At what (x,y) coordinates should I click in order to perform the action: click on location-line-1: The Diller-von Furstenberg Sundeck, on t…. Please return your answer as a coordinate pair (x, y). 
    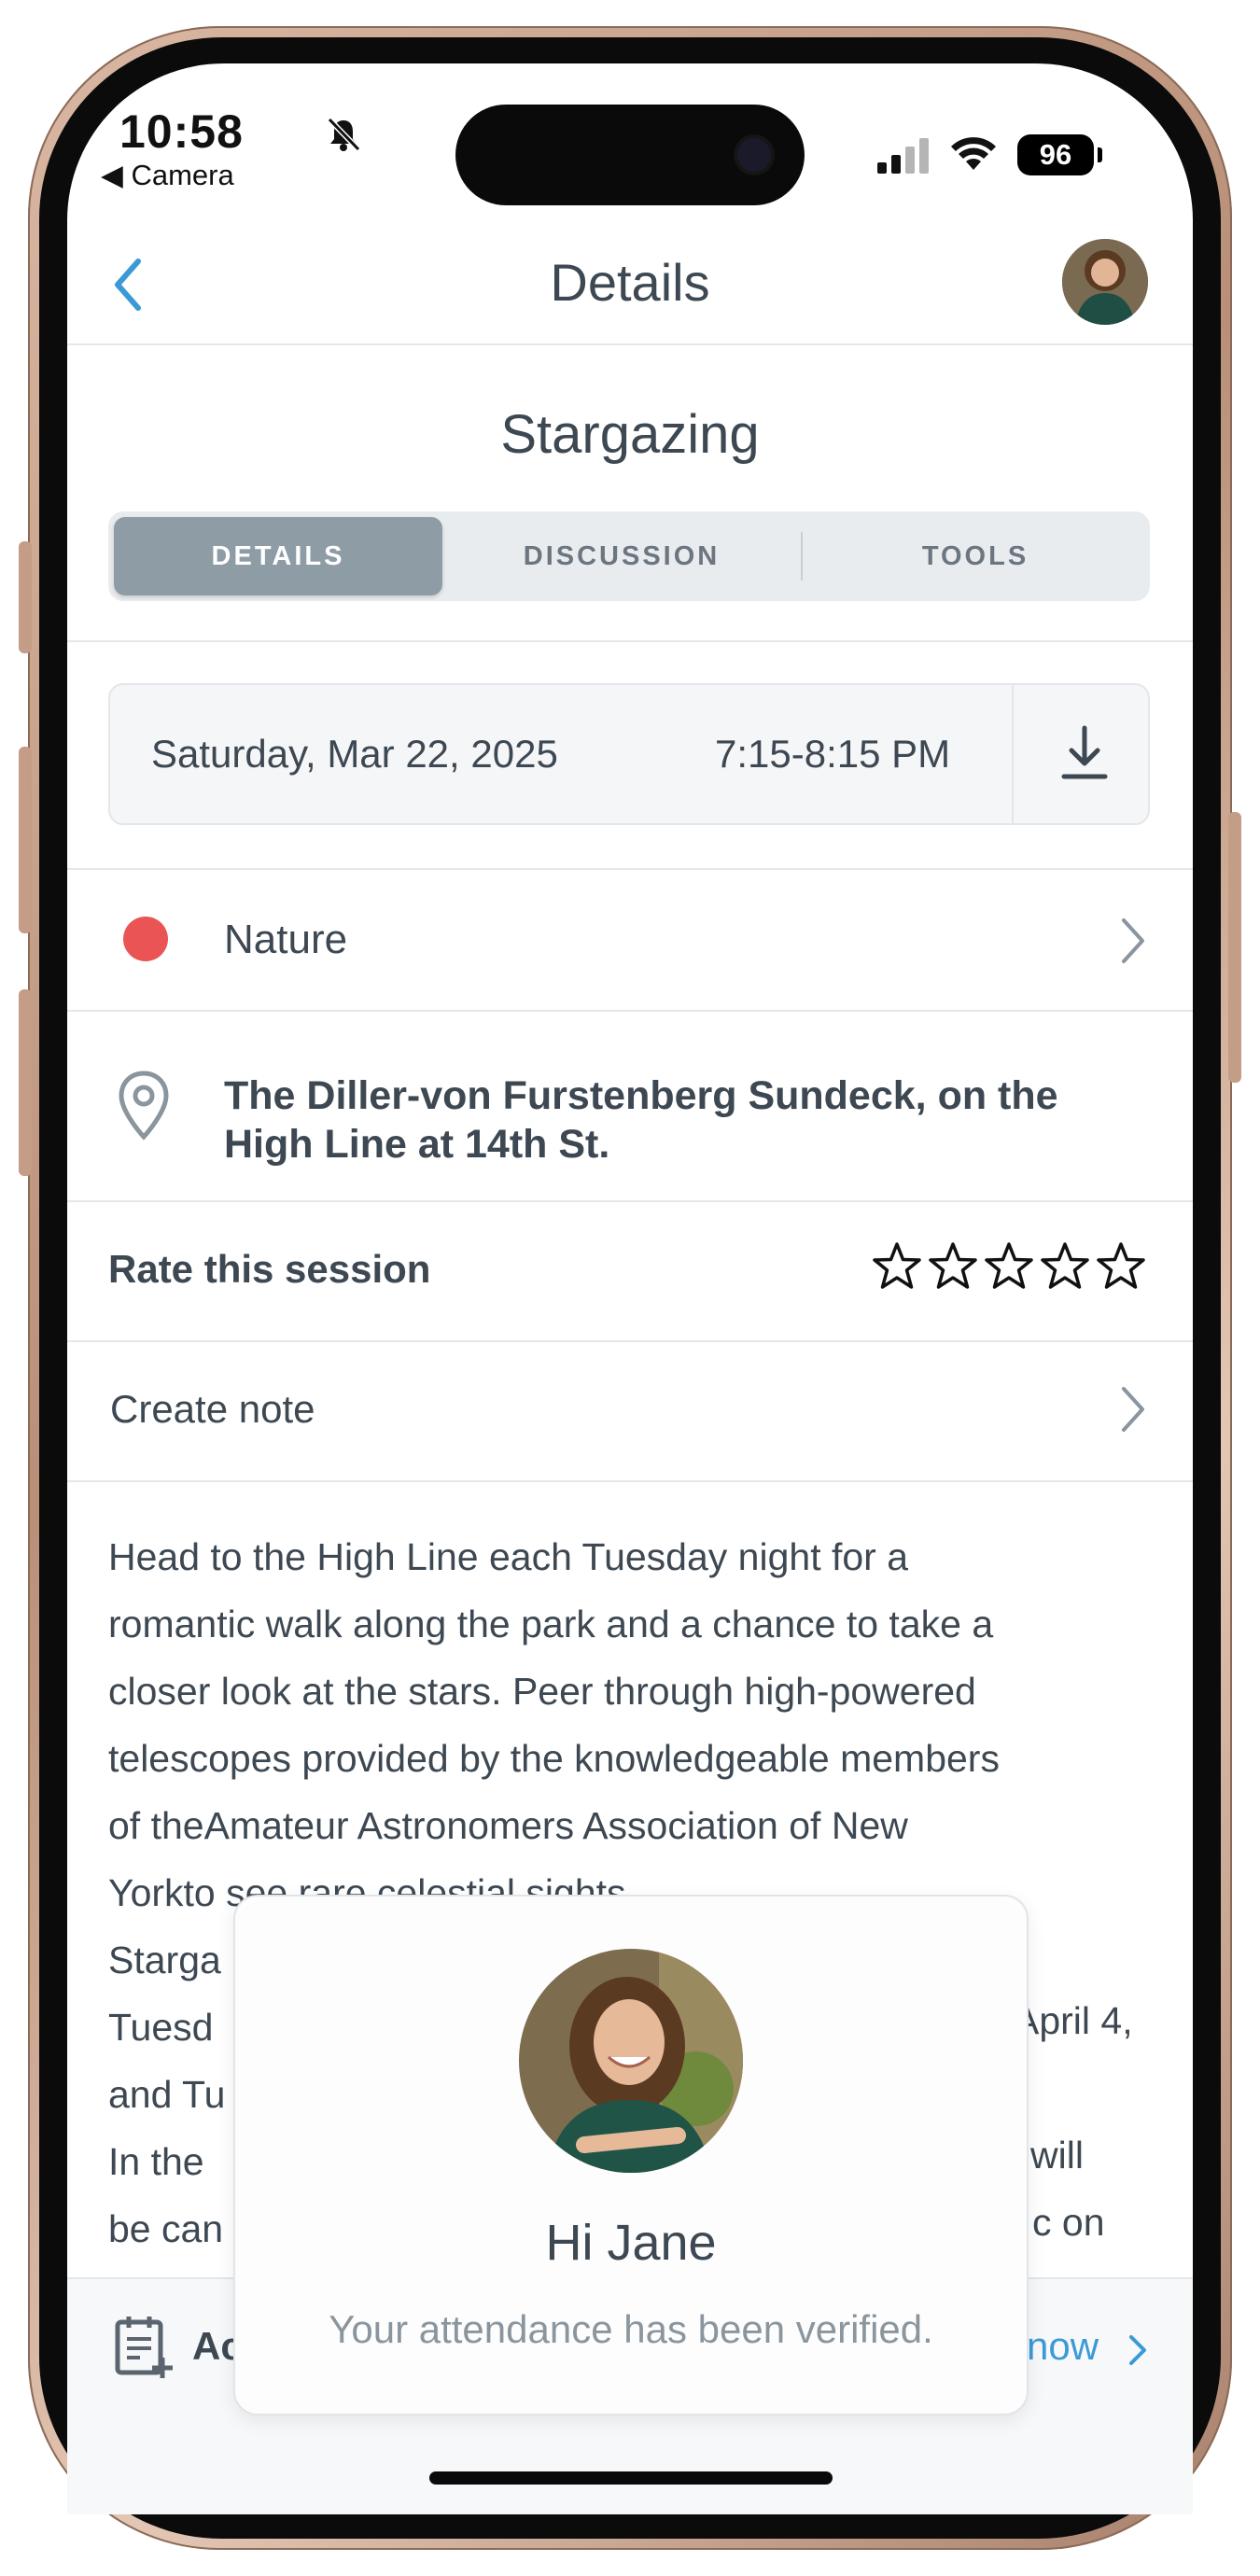
    Looking at the image, I should click on (641, 1095).